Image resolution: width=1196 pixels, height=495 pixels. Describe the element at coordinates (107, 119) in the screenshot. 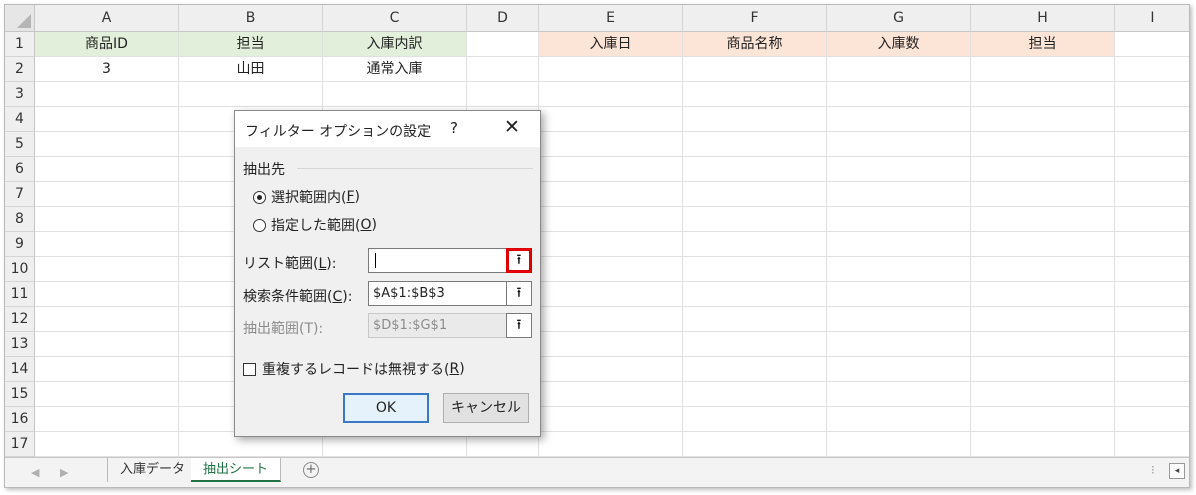

I see `cell-a4` at that location.